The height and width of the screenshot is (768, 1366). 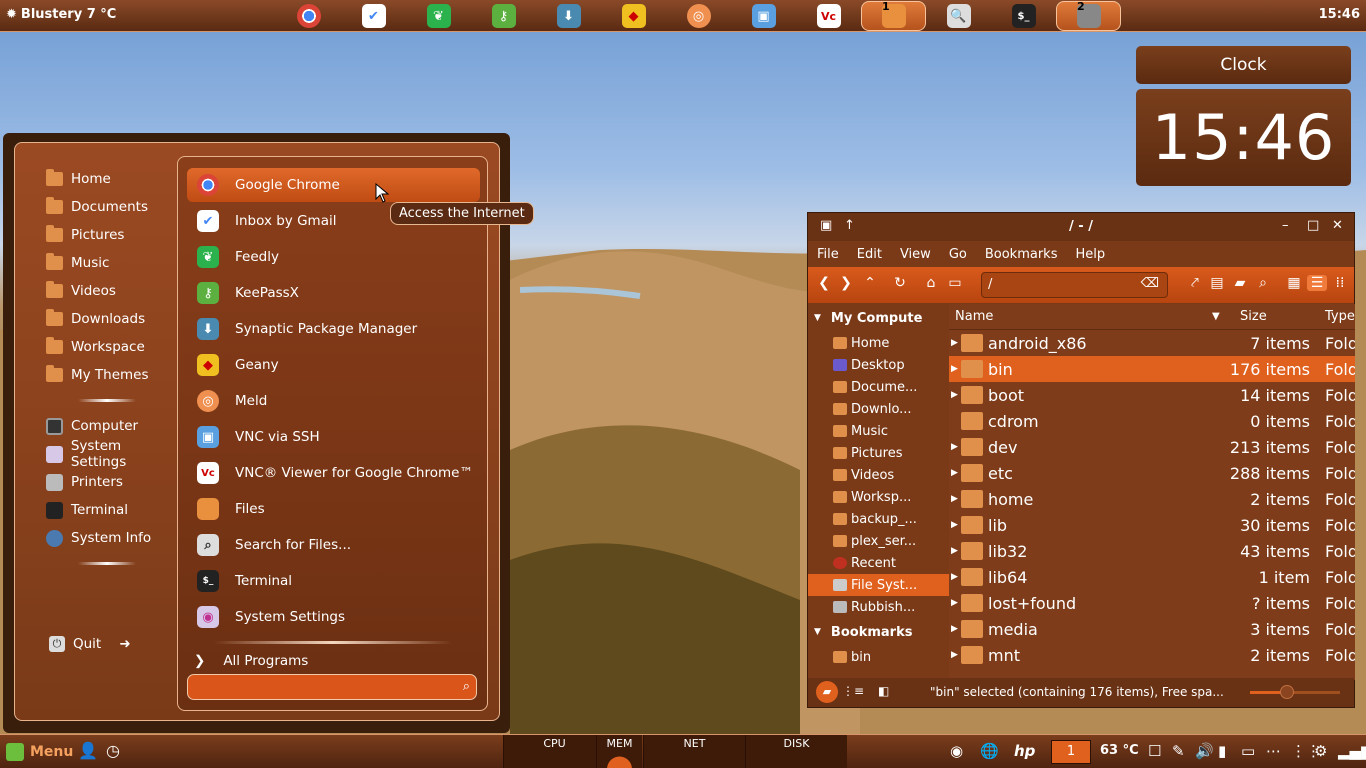 I want to click on clear-path-icon: ⌫, so click(x=1150, y=283).